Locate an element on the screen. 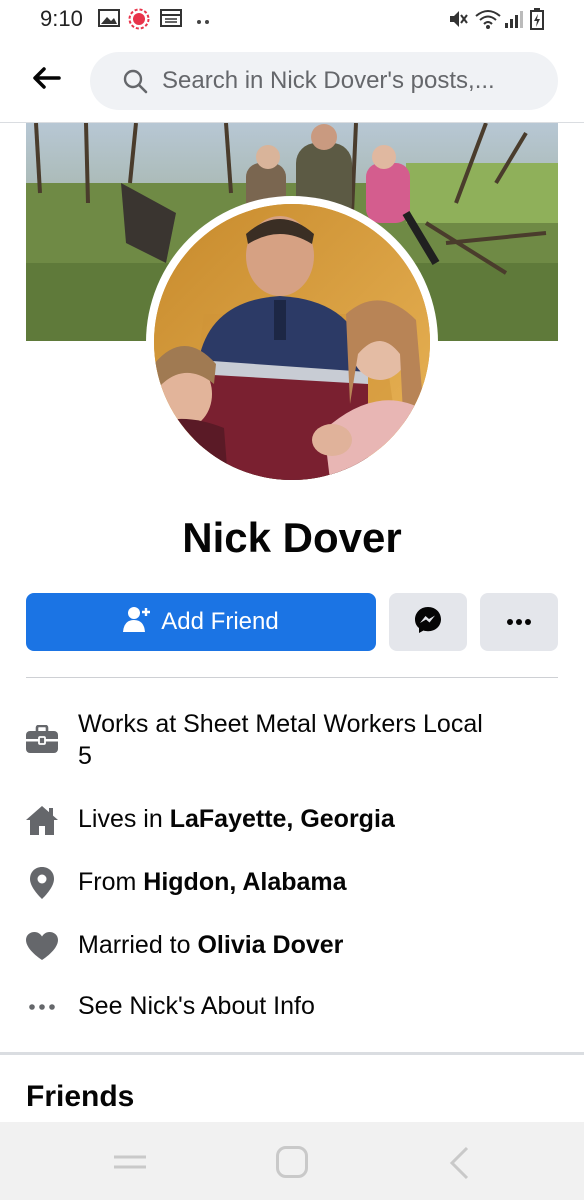  intro-see-about: See Nick's About Info is located at coordinates (292, 1007).